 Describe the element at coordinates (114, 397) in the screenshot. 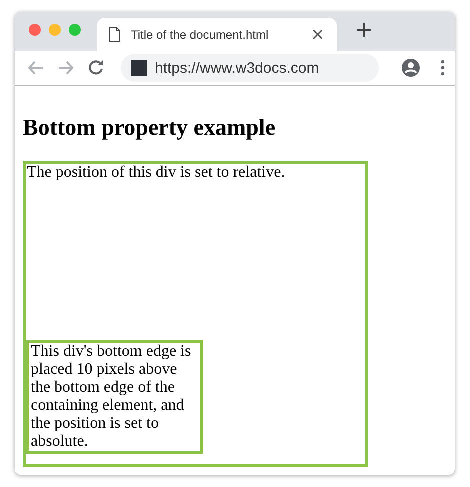

I see `absolute-box: This div's bottom edge is placed 10 pixels above the bottom edge of the containing element, and the position is set to absolute.` at that location.